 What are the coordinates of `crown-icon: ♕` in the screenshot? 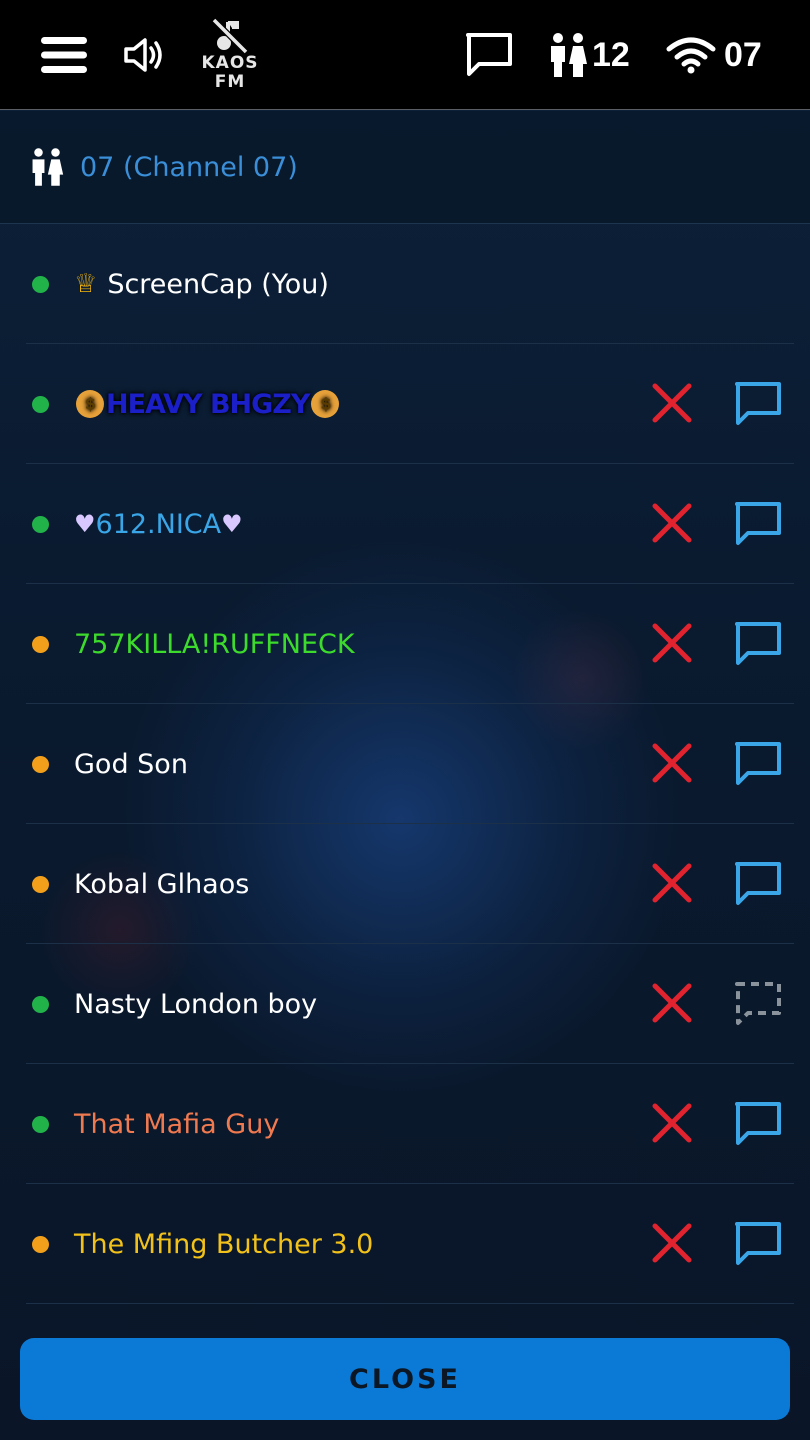 It's located at (86, 284).